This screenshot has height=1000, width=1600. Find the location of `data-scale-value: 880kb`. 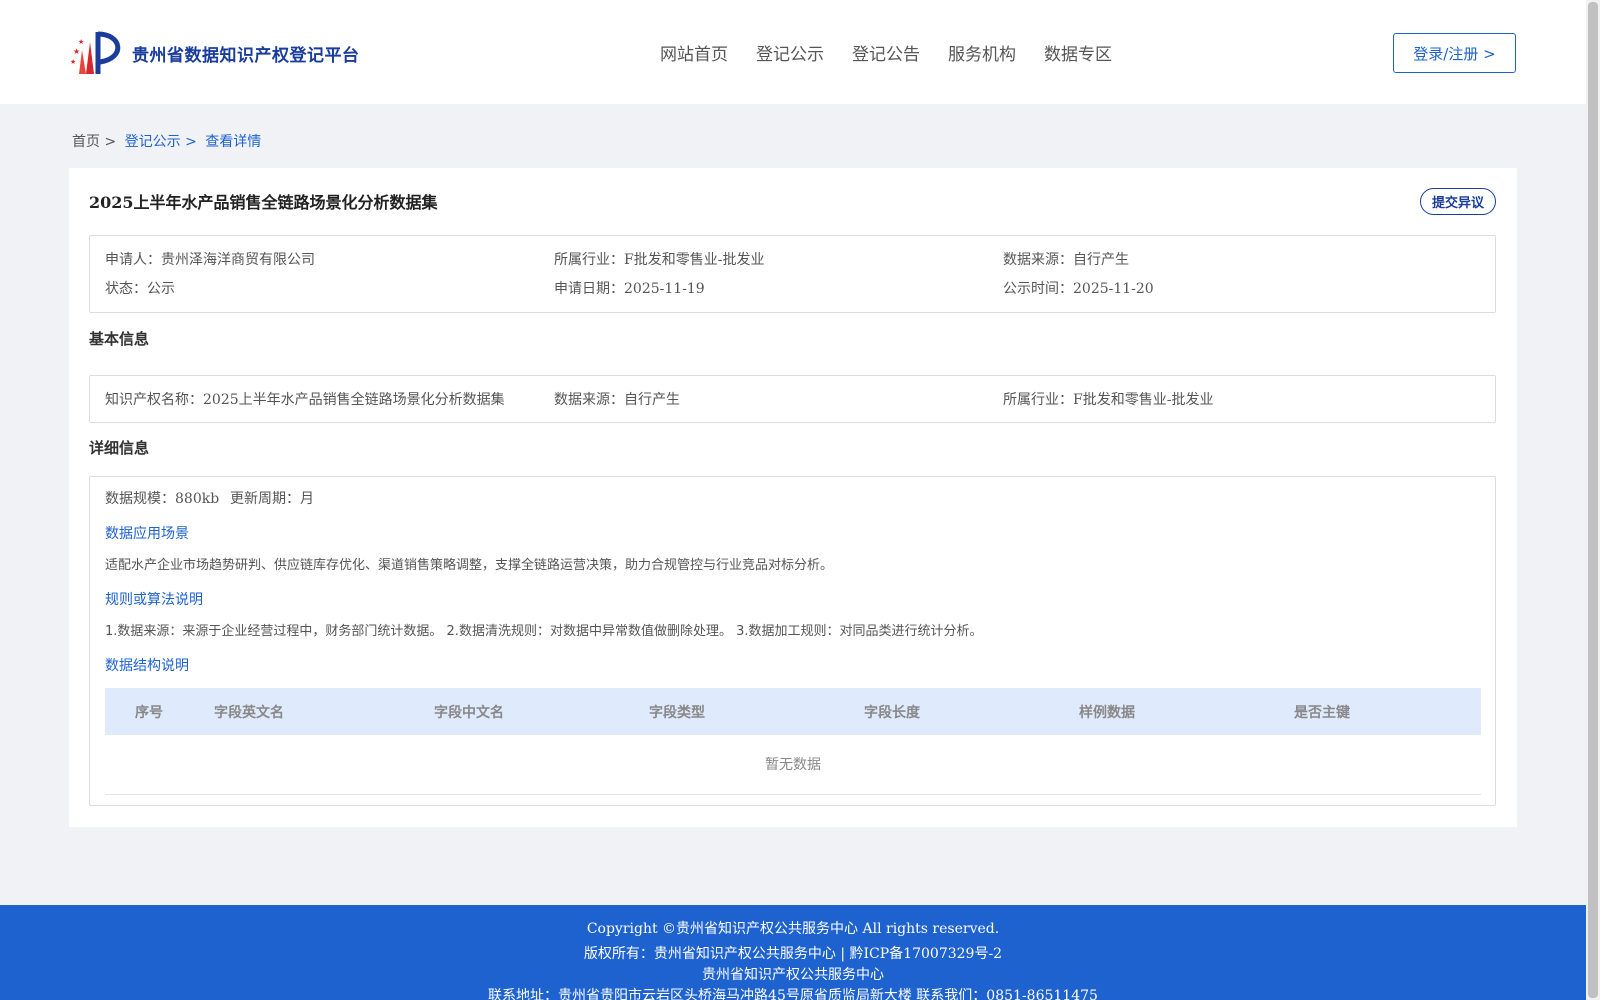

data-scale-value: 880kb is located at coordinates (197, 499).